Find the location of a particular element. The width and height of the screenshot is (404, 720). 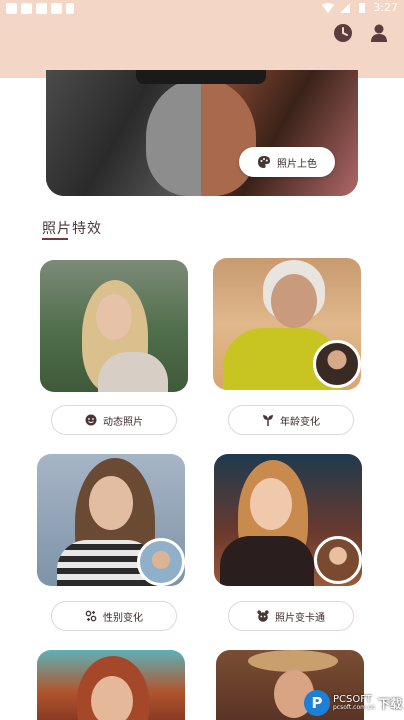

section-underline is located at coordinates (55, 239).